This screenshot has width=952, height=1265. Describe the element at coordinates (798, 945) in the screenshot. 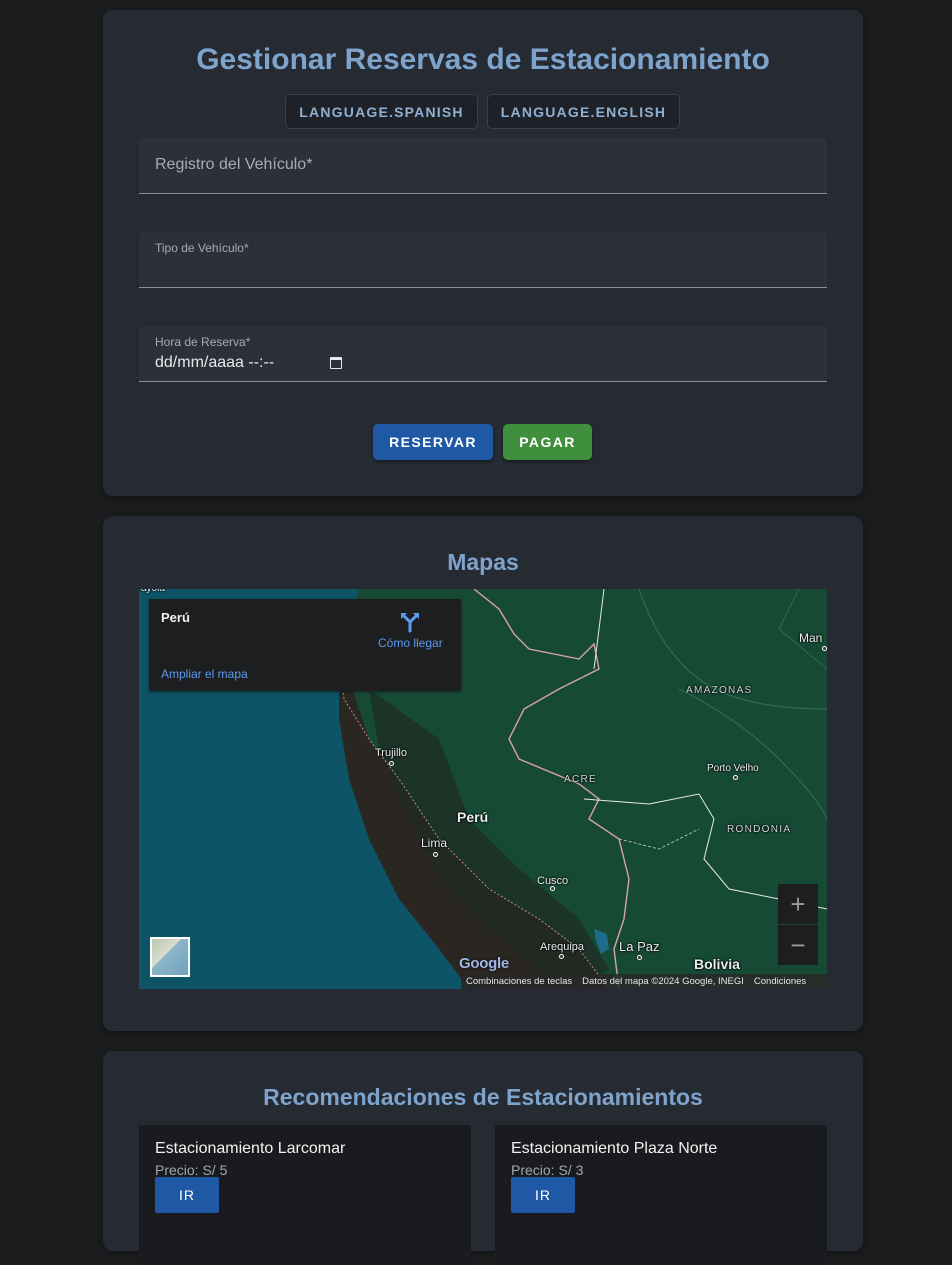

I see `zoom-out-button: −` at that location.